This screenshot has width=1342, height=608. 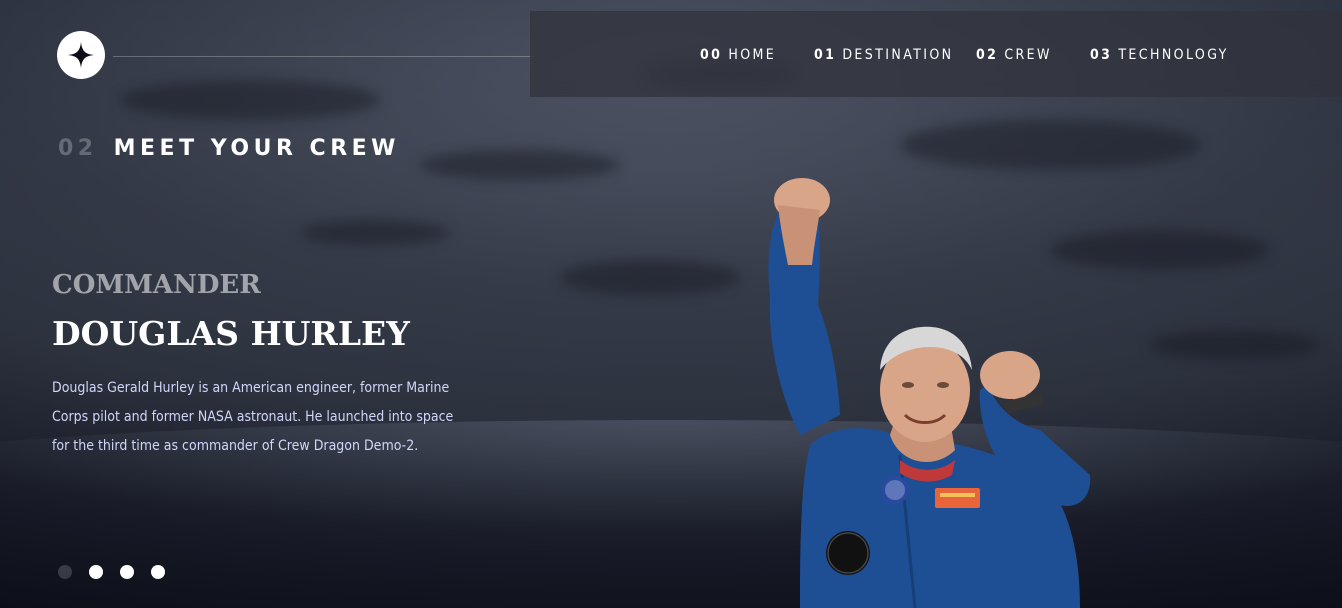 What do you see at coordinates (111, 572) in the screenshot?
I see `crew-carousel-dots` at bounding box center [111, 572].